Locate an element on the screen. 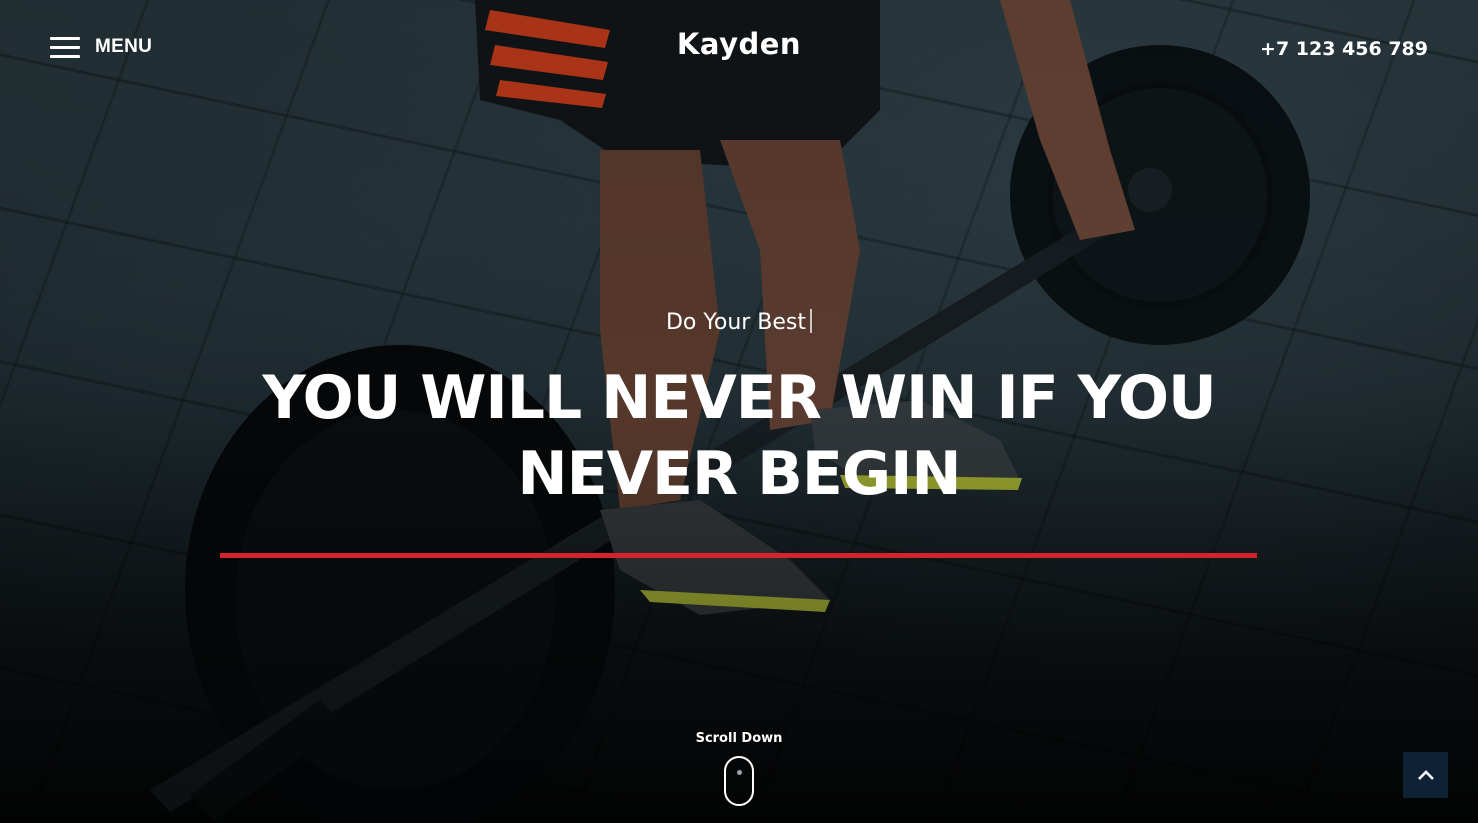 Image resolution: width=1478 pixels, height=823 pixels. typing-cursor is located at coordinates (811, 321).